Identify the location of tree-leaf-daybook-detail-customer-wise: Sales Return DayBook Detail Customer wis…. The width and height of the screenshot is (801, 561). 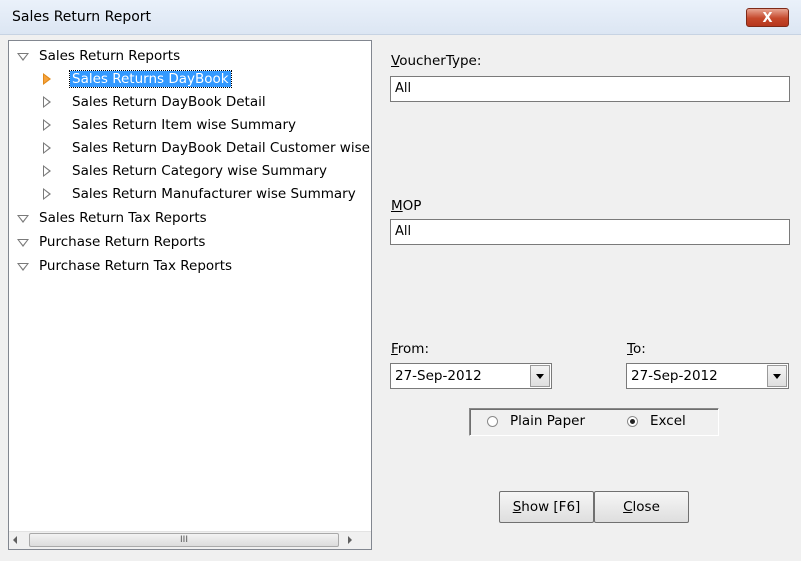
(205, 148).